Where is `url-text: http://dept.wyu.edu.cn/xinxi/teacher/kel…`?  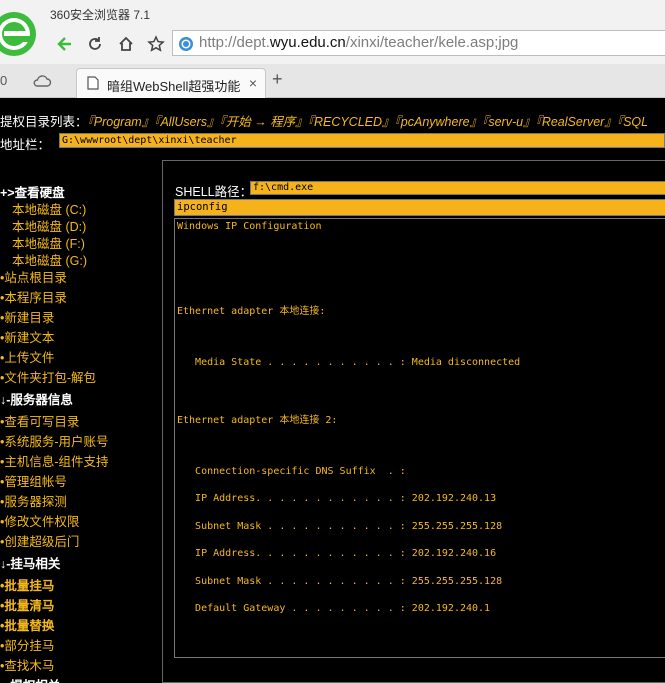 url-text: http://dept.wyu.edu.cn/xinxi/teacher/kel… is located at coordinates (359, 42).